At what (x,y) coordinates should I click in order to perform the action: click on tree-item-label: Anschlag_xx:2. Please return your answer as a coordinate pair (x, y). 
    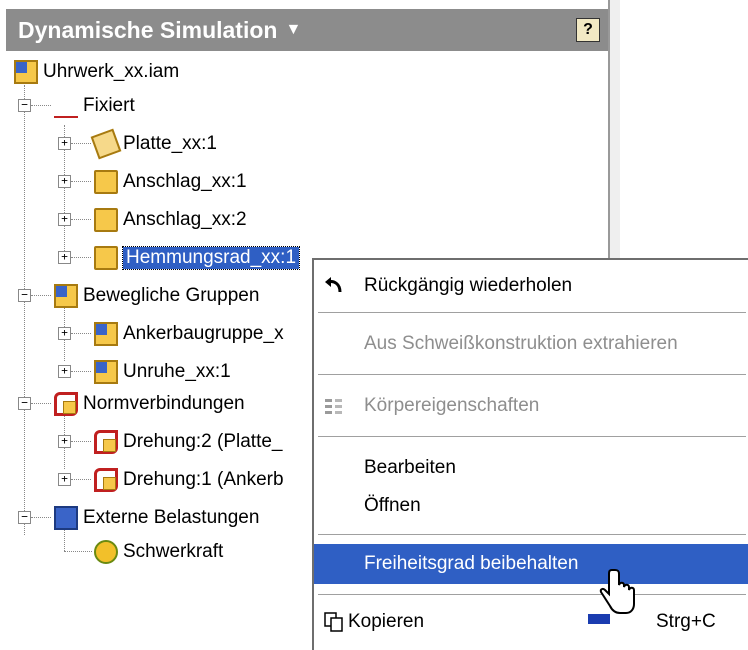
    Looking at the image, I should click on (185, 219).